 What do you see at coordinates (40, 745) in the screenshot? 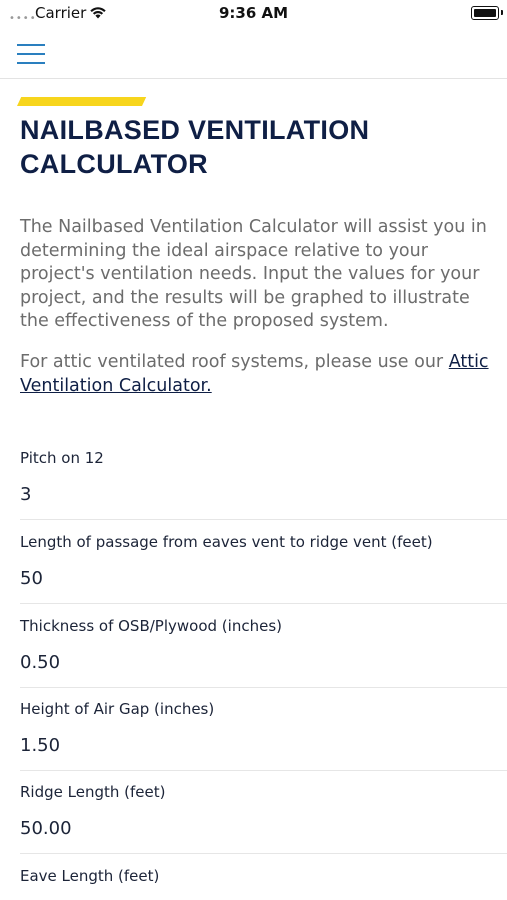
I see `air-gap-input: 1.50` at bounding box center [40, 745].